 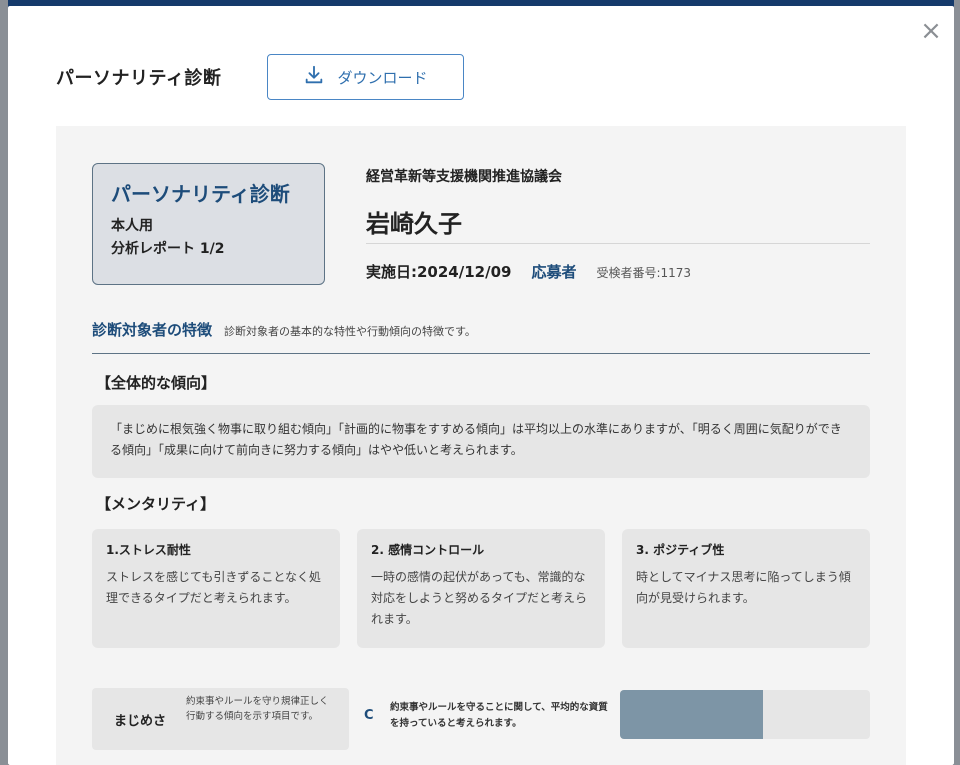 I want to click on trait-level-fill, so click(x=691, y=714).